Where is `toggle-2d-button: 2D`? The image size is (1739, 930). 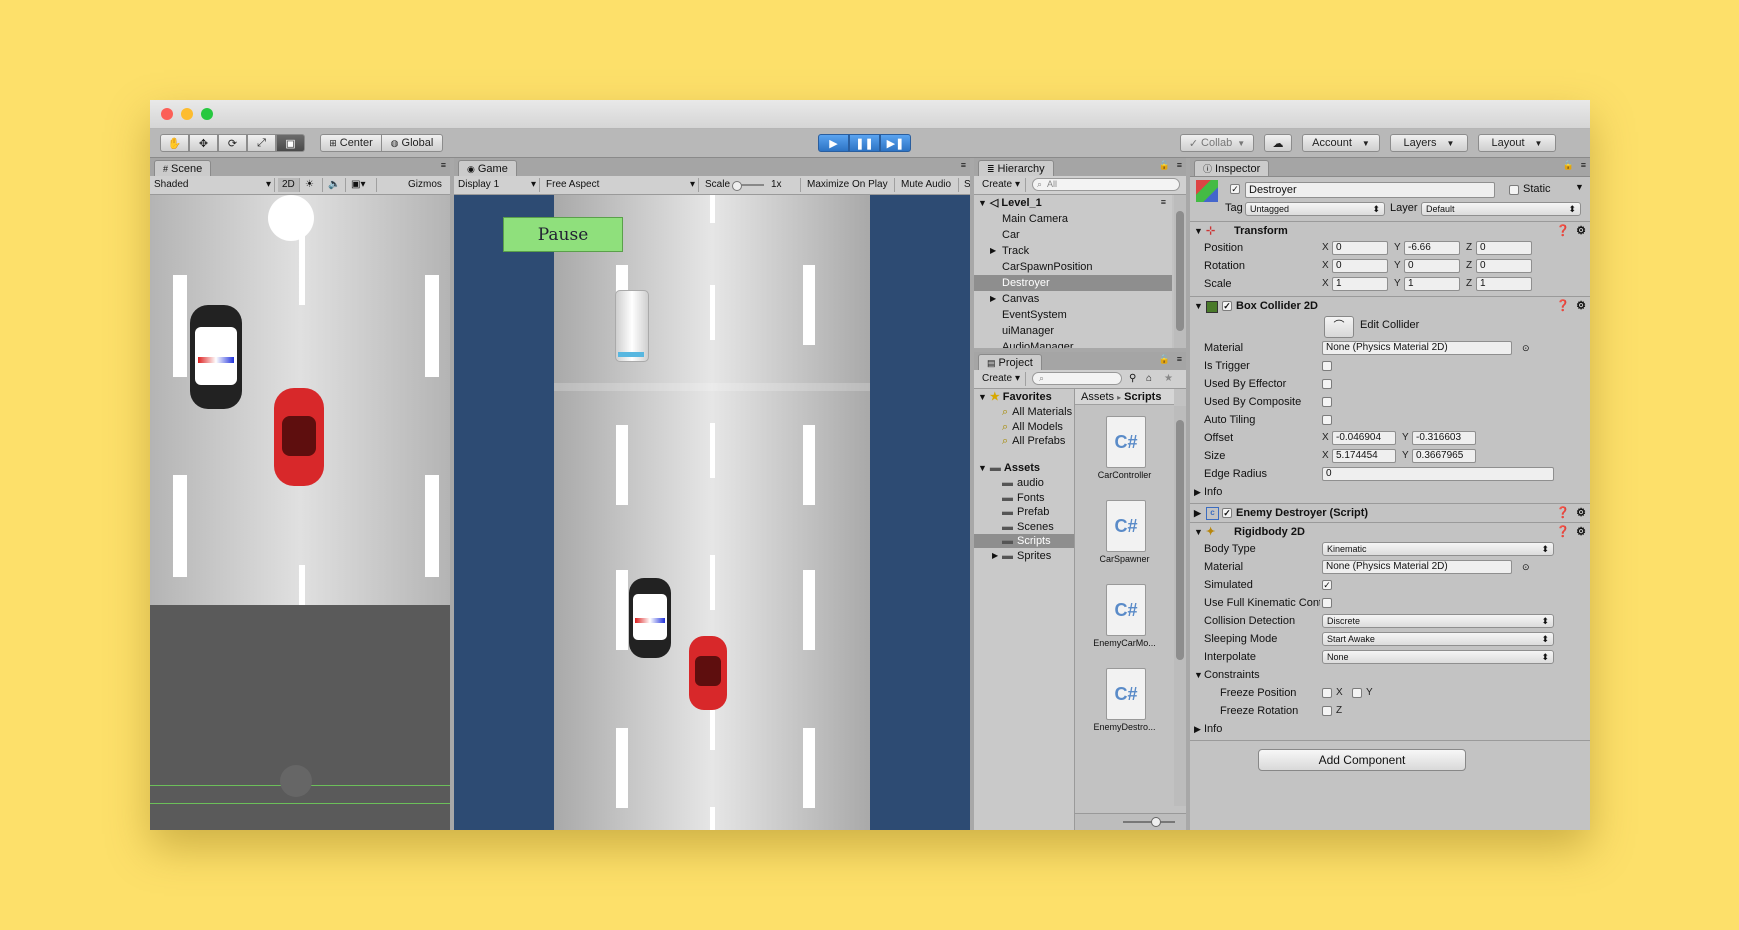 toggle-2d-button: 2D is located at coordinates (289, 185).